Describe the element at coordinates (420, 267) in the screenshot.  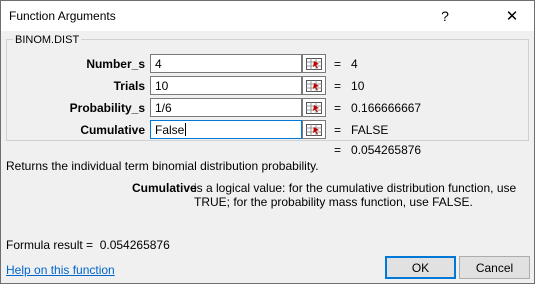
I see `ok-button: OK` at that location.